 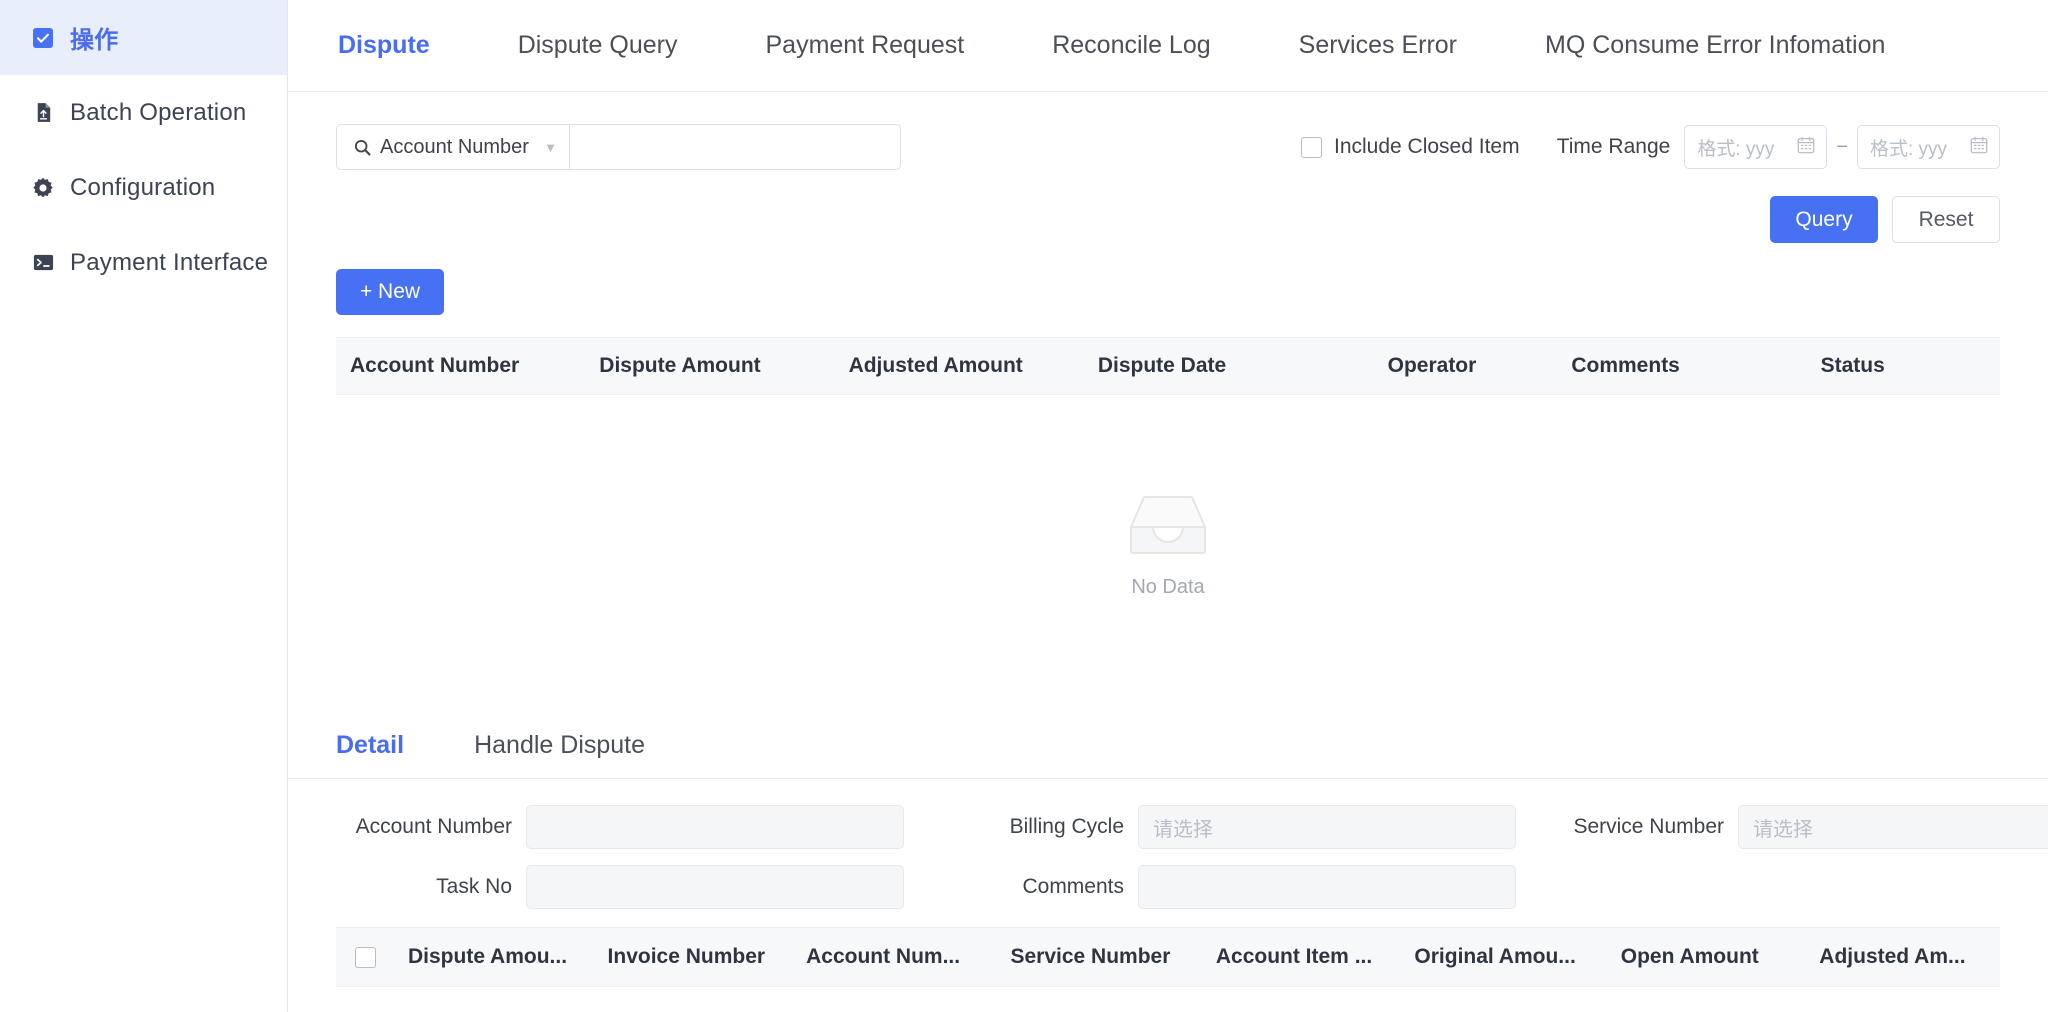 I want to click on tab-dispute: Dispute, so click(x=384, y=45).